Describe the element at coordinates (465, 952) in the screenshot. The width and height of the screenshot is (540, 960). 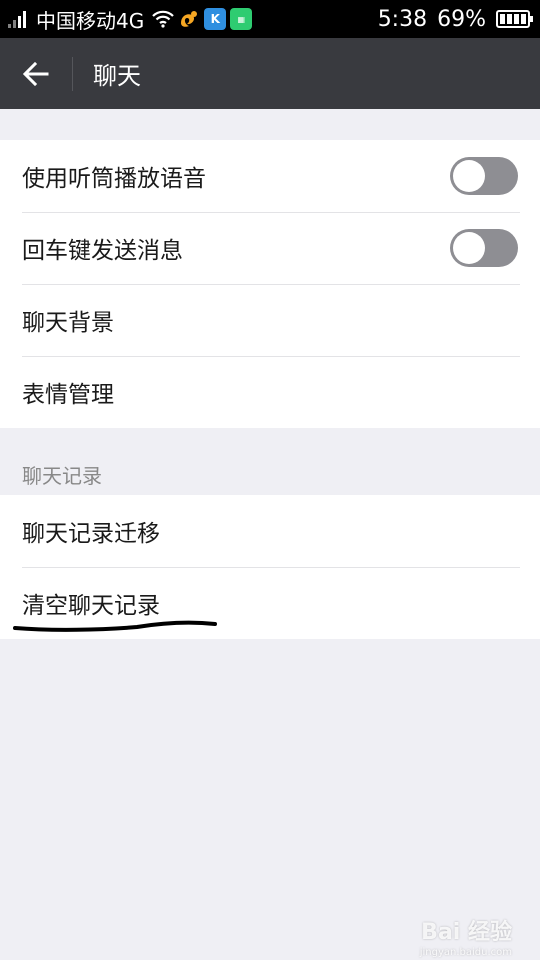
I see `watermark-subtext: jingyan.baidu.com` at that location.